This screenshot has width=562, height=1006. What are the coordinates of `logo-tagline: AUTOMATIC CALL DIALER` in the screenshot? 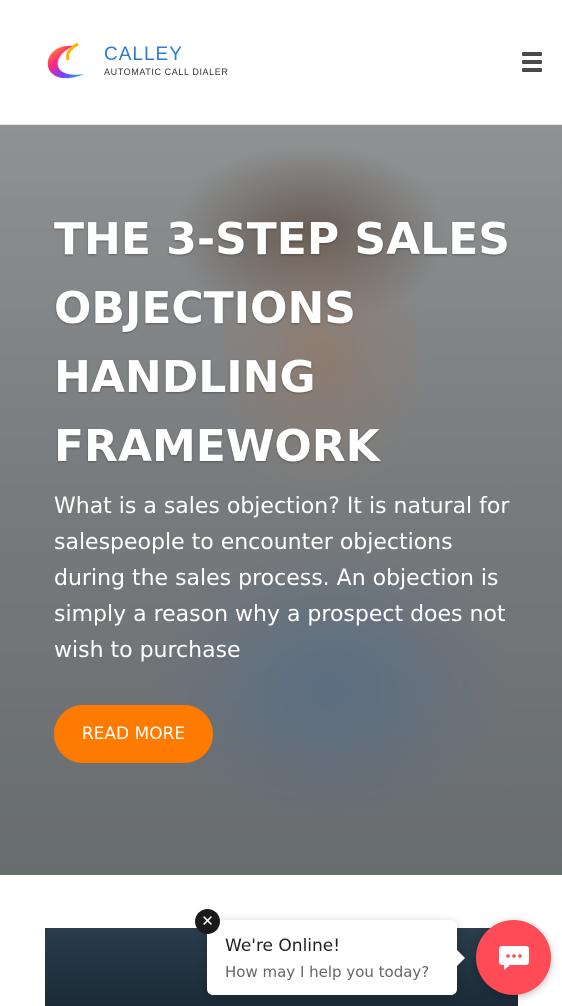 It's located at (166, 72).